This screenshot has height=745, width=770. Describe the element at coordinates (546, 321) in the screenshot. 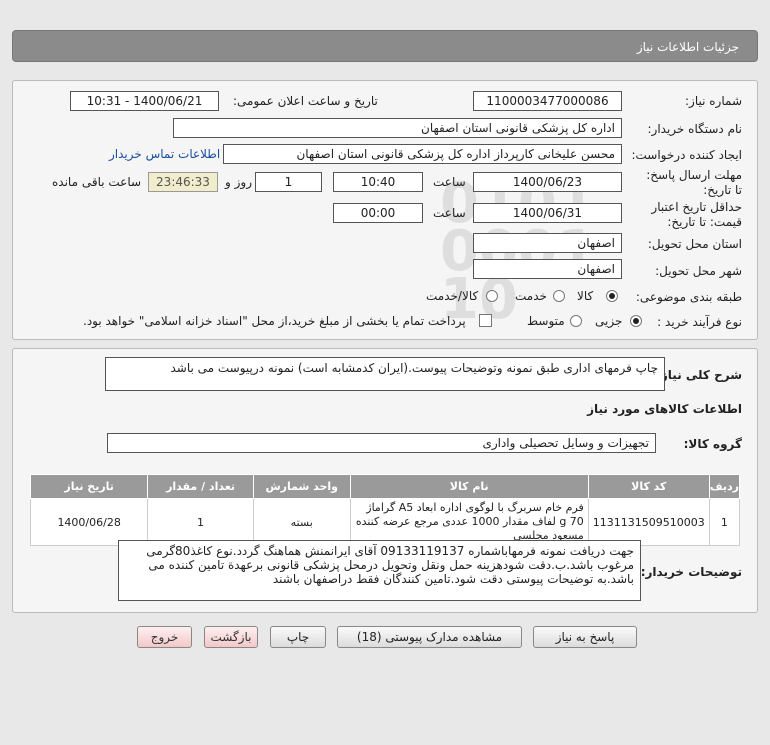

I see `process-option-medium: متوسط` at that location.